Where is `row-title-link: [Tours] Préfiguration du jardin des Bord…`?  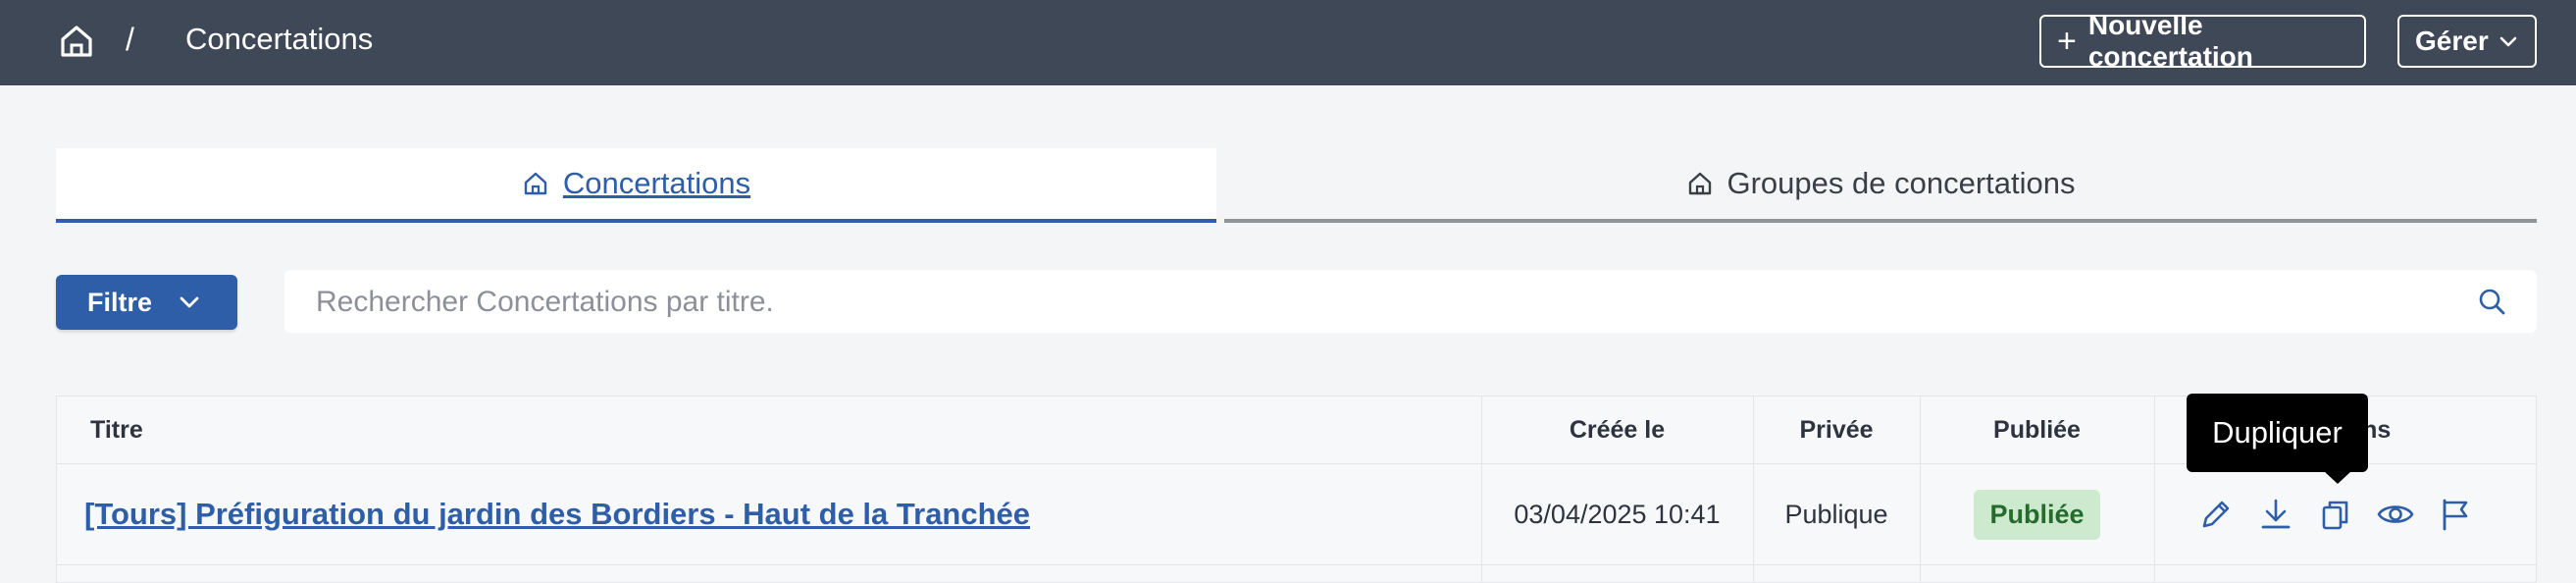 row-title-link: [Tours] Préfiguration du jardin des Bord… is located at coordinates (557, 514).